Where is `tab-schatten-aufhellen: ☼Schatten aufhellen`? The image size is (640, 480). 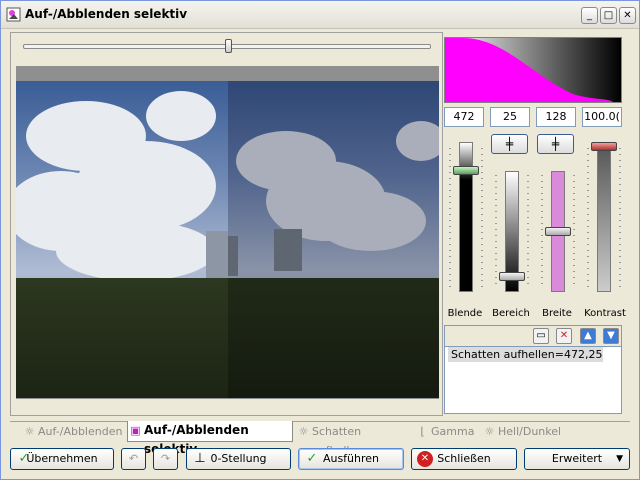 tab-schatten-aufhellen: ☼Schatten aufhellen is located at coordinates (354, 439).